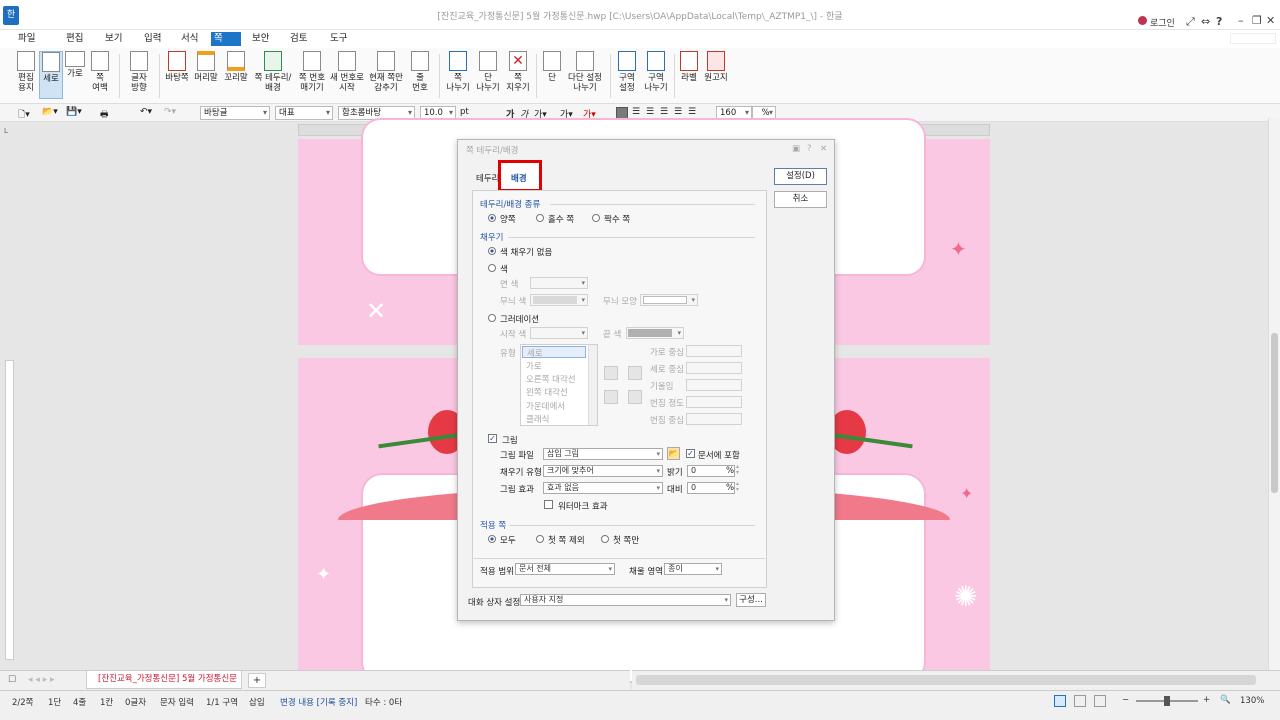 Image resolution: width=1280 pixels, height=720 pixels. Describe the element at coordinates (589, 113) in the screenshot. I see `font-color-icon: 가▾` at that location.